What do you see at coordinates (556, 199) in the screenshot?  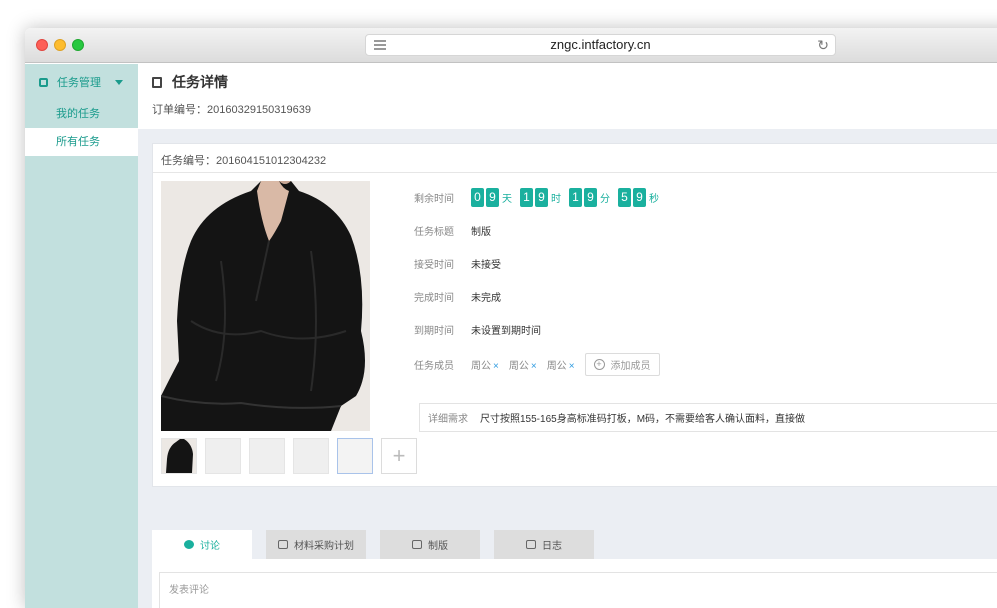 I see `hours-unit: 时` at bounding box center [556, 199].